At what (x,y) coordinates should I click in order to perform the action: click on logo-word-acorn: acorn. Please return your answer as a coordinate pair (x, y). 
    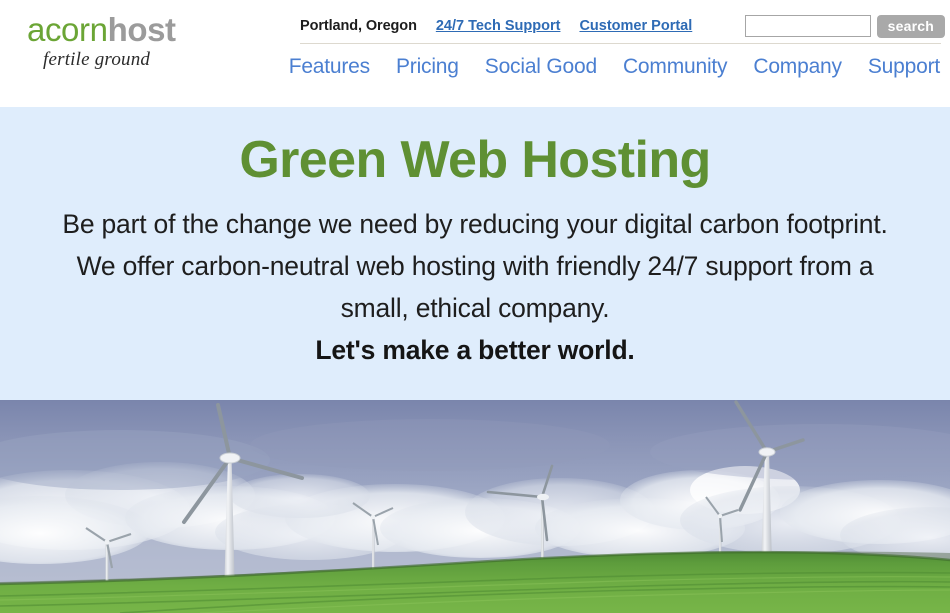
    Looking at the image, I should click on (67, 29).